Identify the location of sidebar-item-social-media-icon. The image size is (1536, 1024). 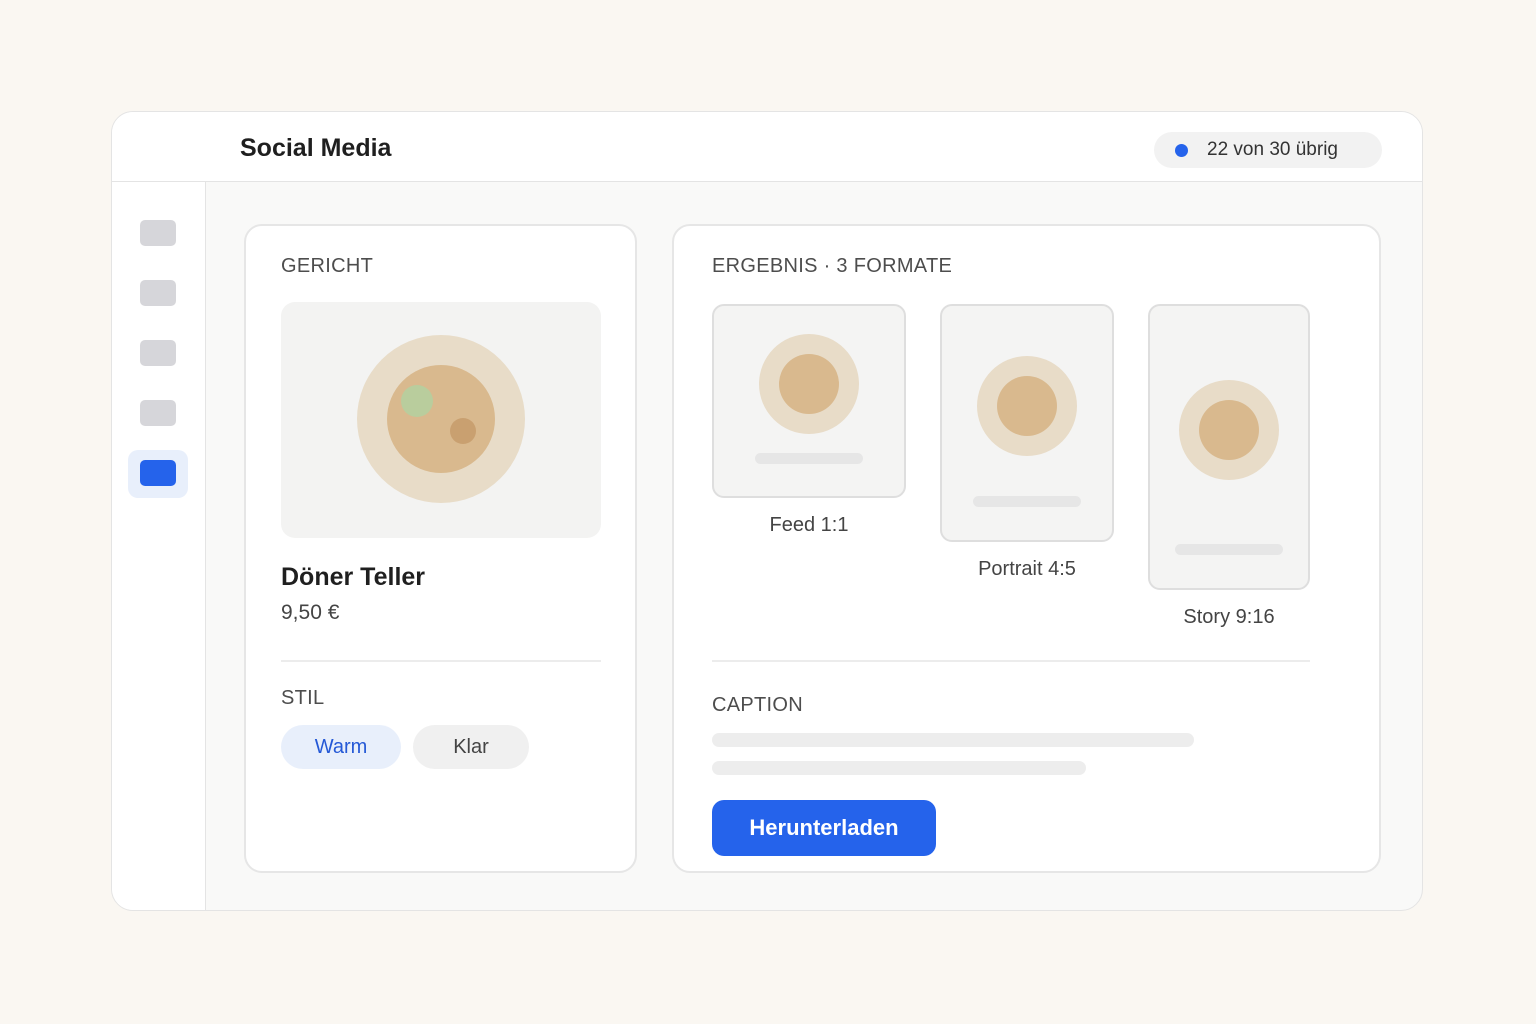
(158, 473).